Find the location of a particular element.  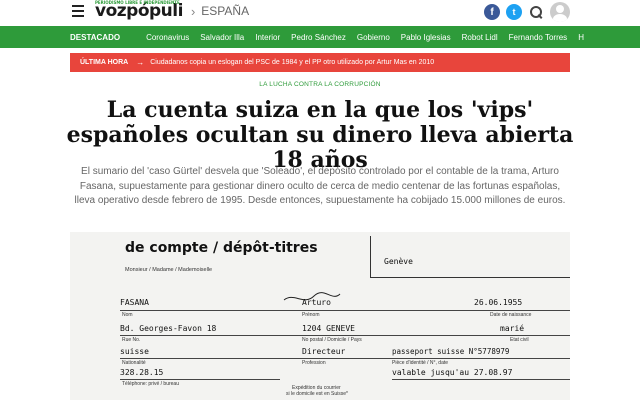

doc-valid-until: valable jusqu'au 27.08.97 is located at coordinates (452, 372).